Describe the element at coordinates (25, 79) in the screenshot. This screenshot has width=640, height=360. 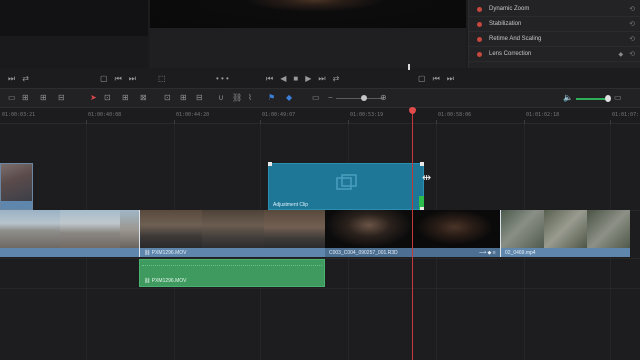
I see `loop-icon: ⇄` at that location.